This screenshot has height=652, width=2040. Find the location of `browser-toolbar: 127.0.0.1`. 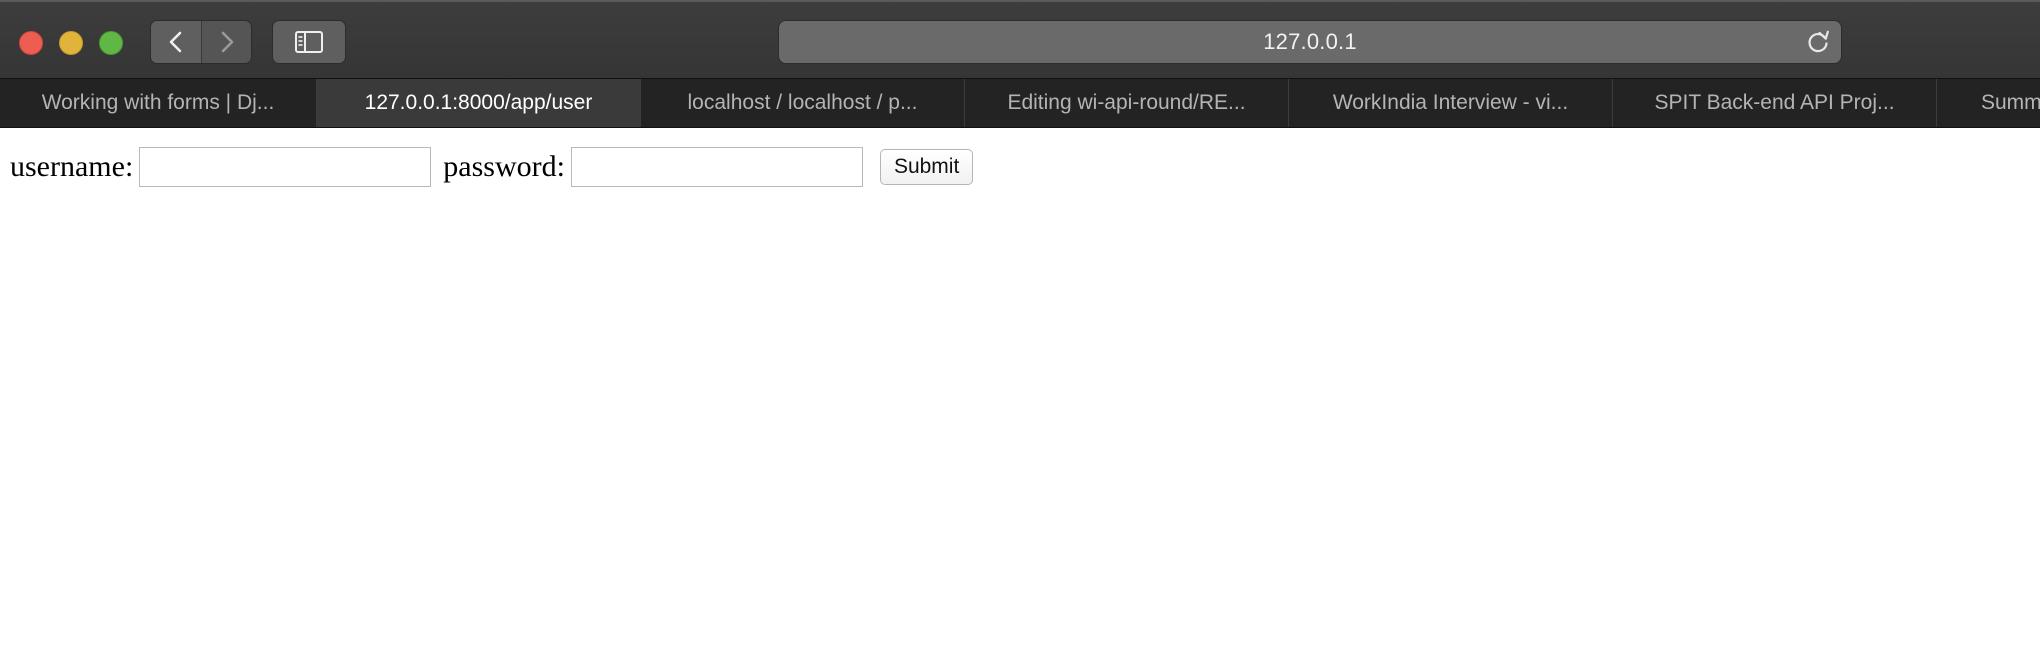

browser-toolbar: 127.0.0.1 is located at coordinates (1020, 39).